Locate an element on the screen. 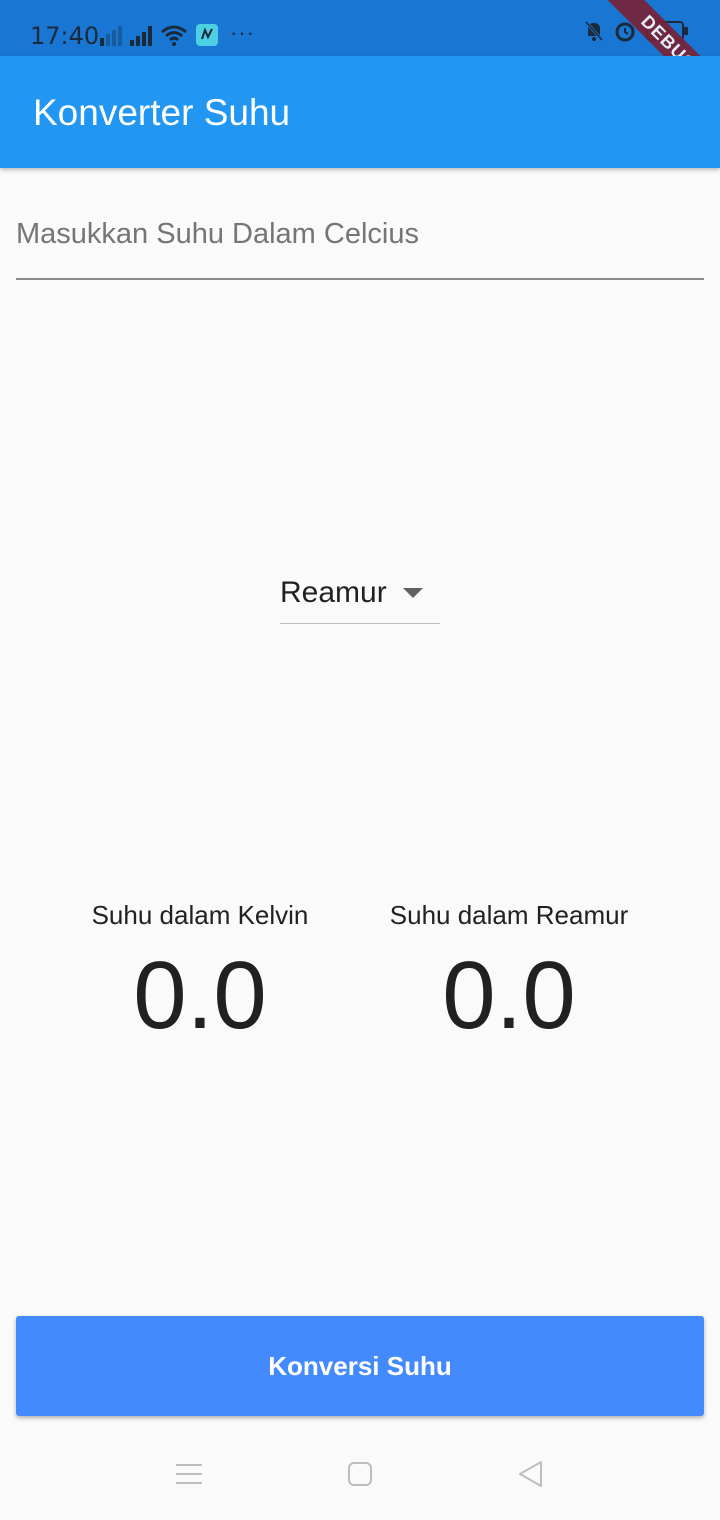 The height and width of the screenshot is (1520, 720). app-bar: Konverter Suhu is located at coordinates (360, 112).